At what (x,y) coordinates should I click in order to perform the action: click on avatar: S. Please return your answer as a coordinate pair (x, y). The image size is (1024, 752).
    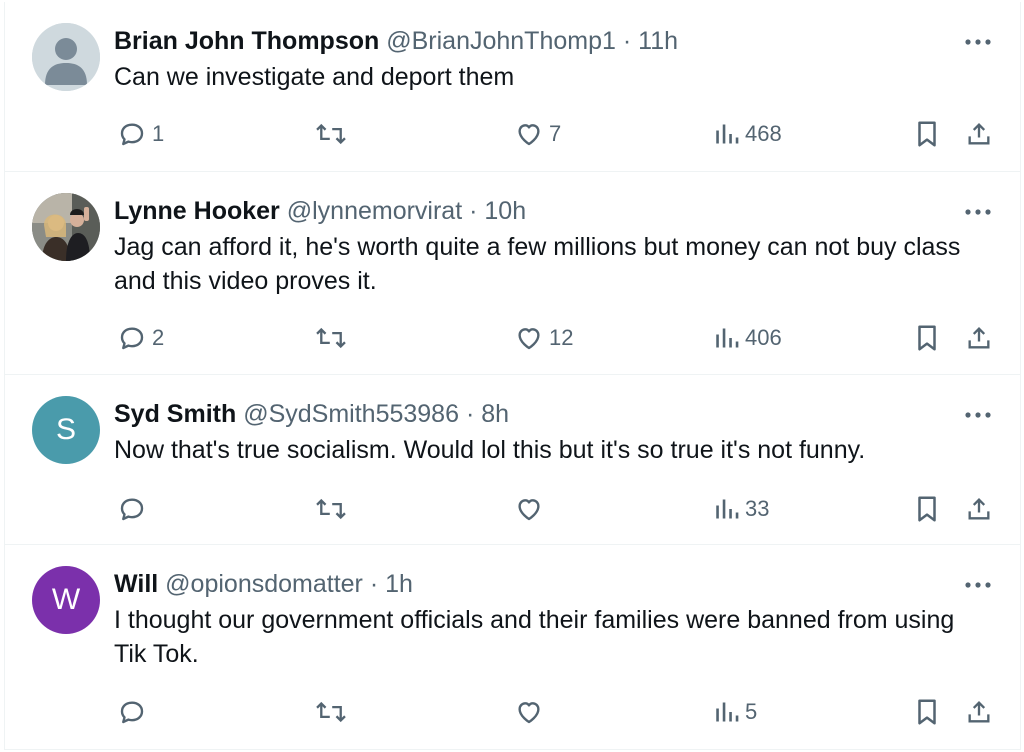
    Looking at the image, I should click on (66, 430).